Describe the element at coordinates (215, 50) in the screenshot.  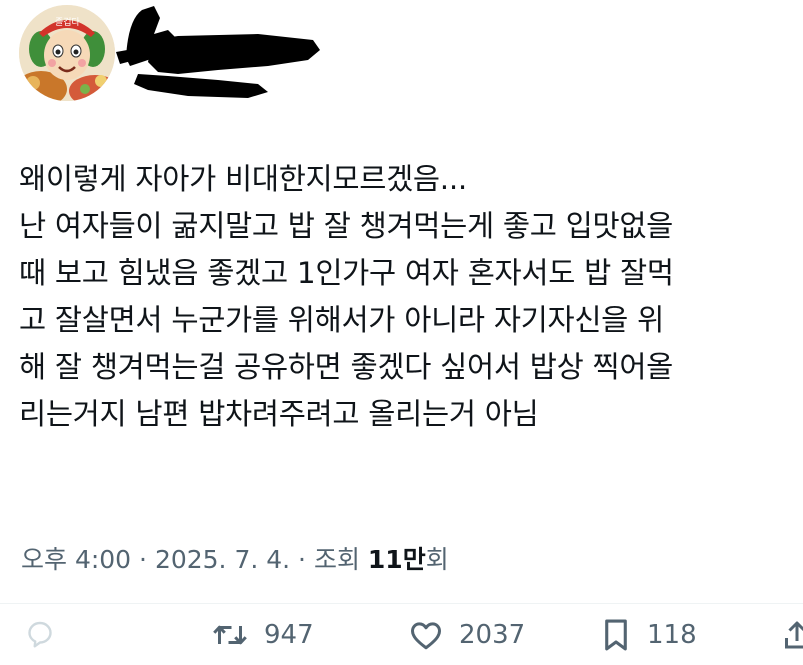
I see `redacted-username` at that location.